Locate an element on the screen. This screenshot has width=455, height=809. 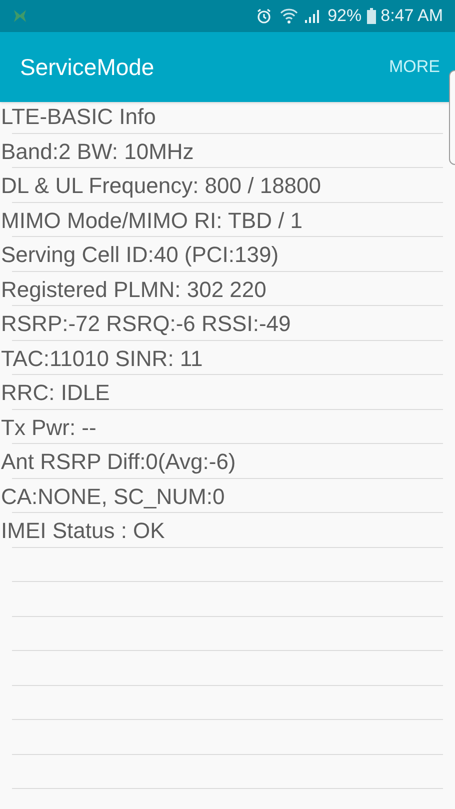
info-line: IMEI Status : OK is located at coordinates (83, 531).